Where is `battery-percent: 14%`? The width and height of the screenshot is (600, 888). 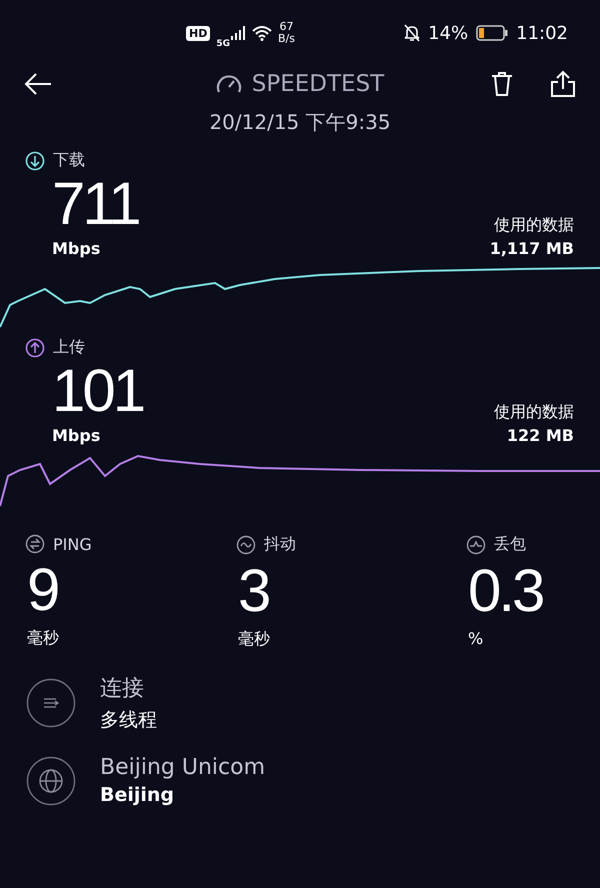
battery-percent: 14% is located at coordinates (448, 33).